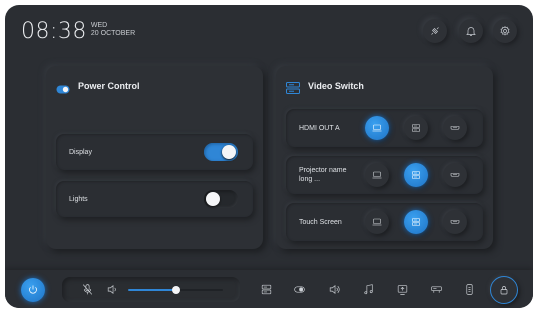 The height and width of the screenshot is (315, 539). Describe the element at coordinates (154, 199) in the screenshot. I see `power-item-lights: Lights` at that location.